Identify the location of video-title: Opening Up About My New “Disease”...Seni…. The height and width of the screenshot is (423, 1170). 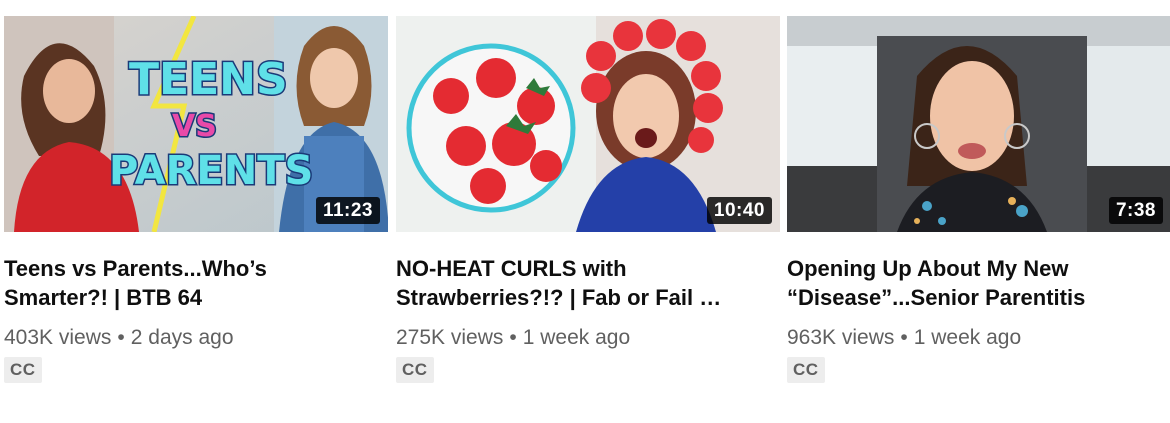
(972, 283).